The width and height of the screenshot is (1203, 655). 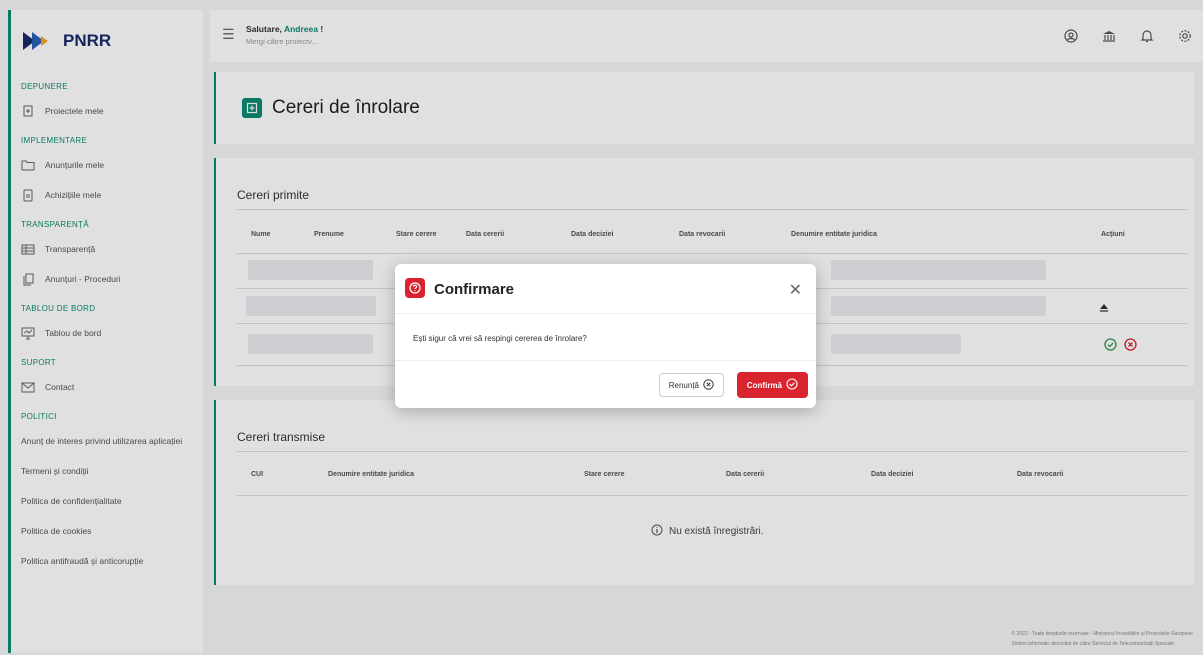 I want to click on cancel-icon, so click(x=708, y=385).